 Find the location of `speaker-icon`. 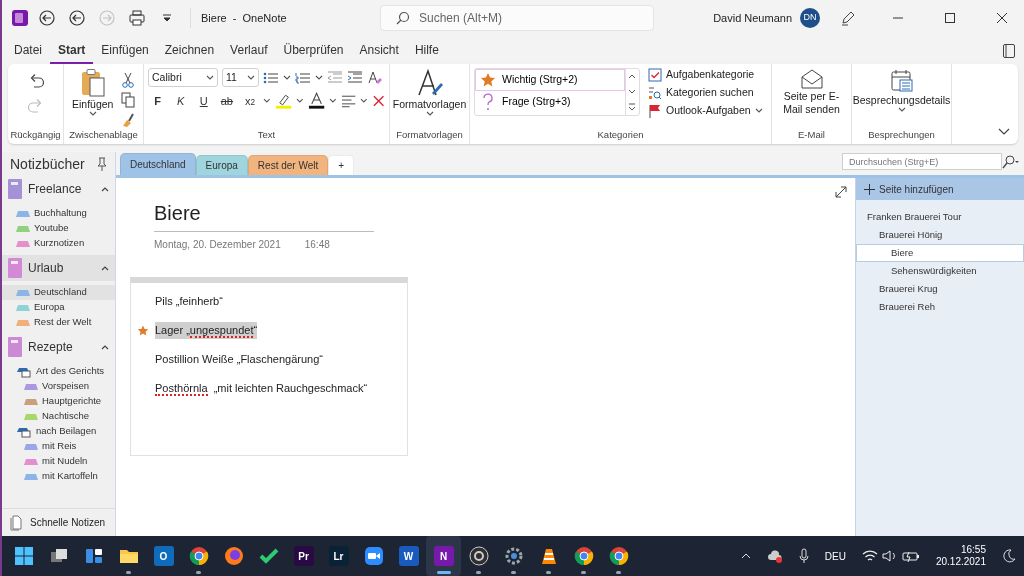

speaker-icon is located at coordinates (889, 556).